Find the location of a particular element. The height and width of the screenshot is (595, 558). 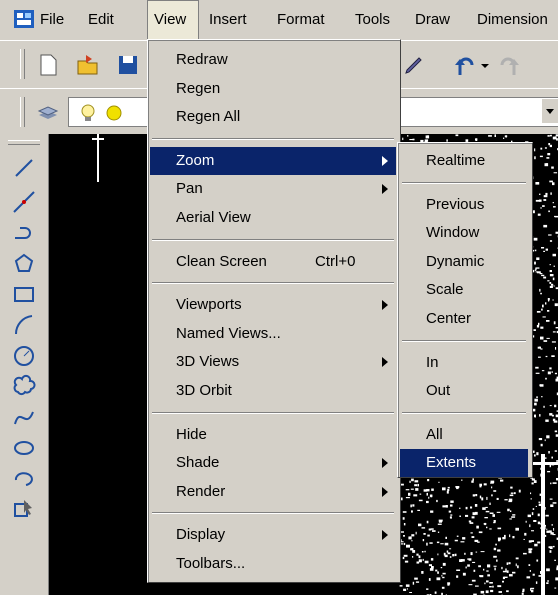

rectangle-icon is located at coordinates (24, 294).